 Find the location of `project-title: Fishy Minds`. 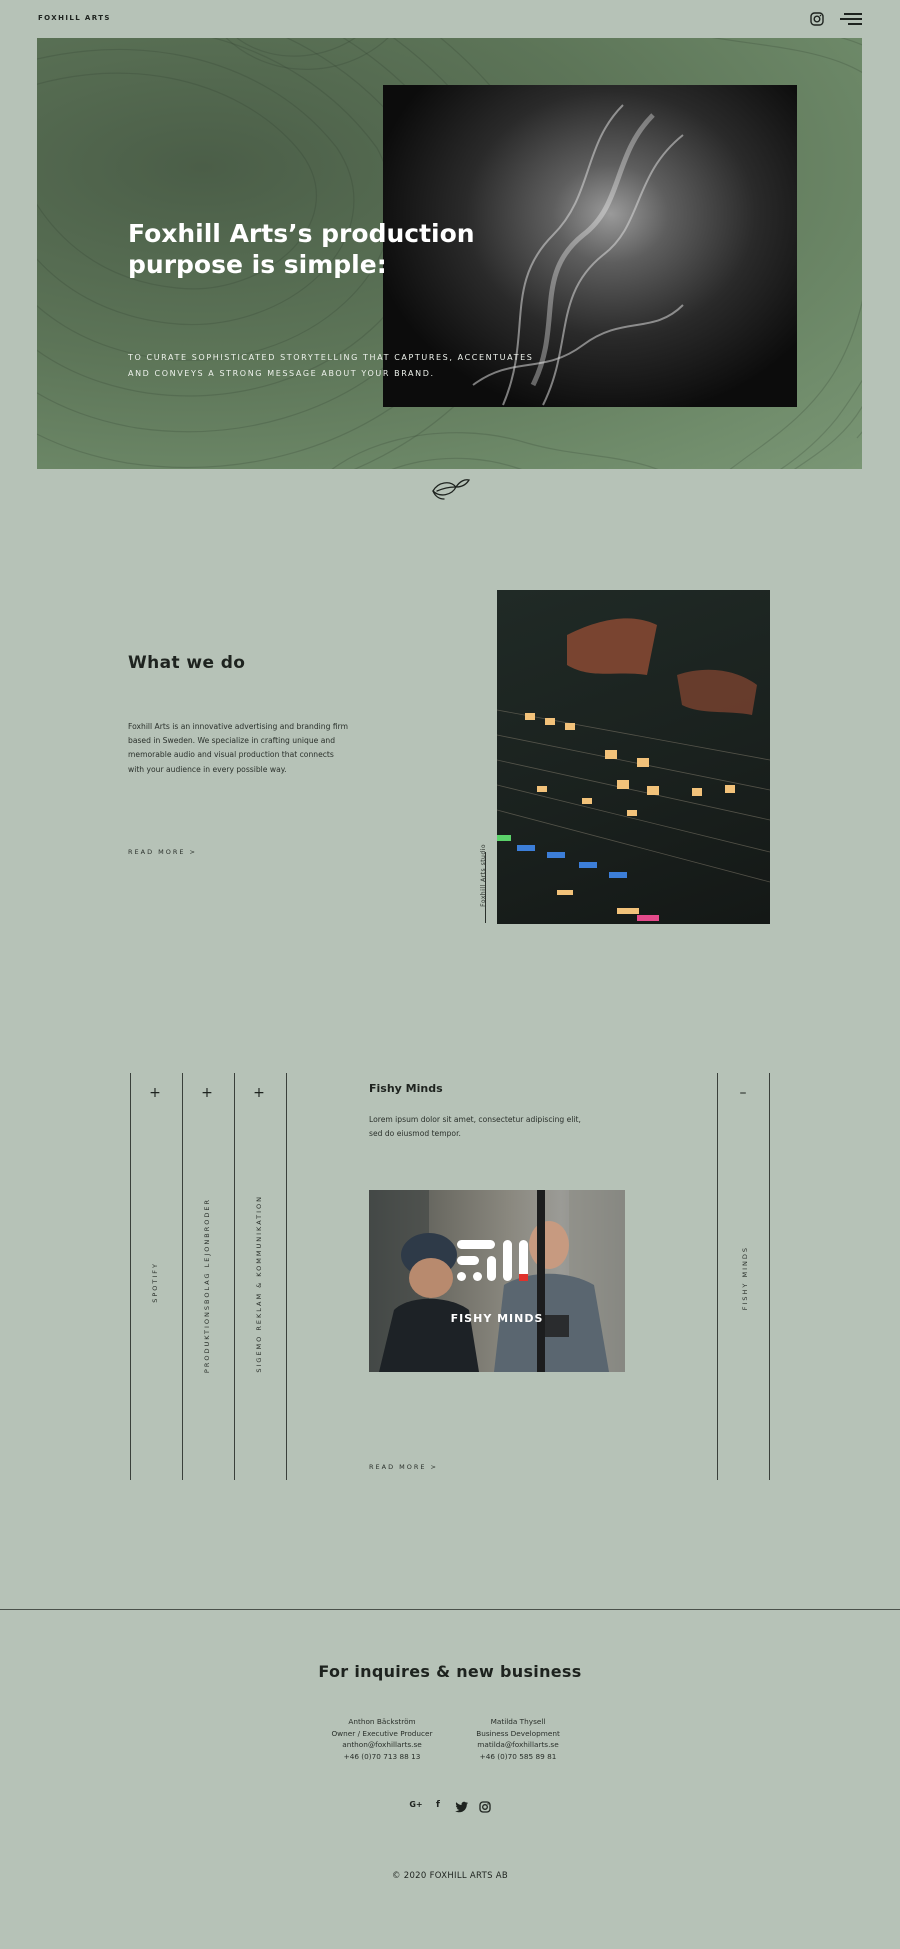

project-title: Fishy Minds is located at coordinates (406, 1088).